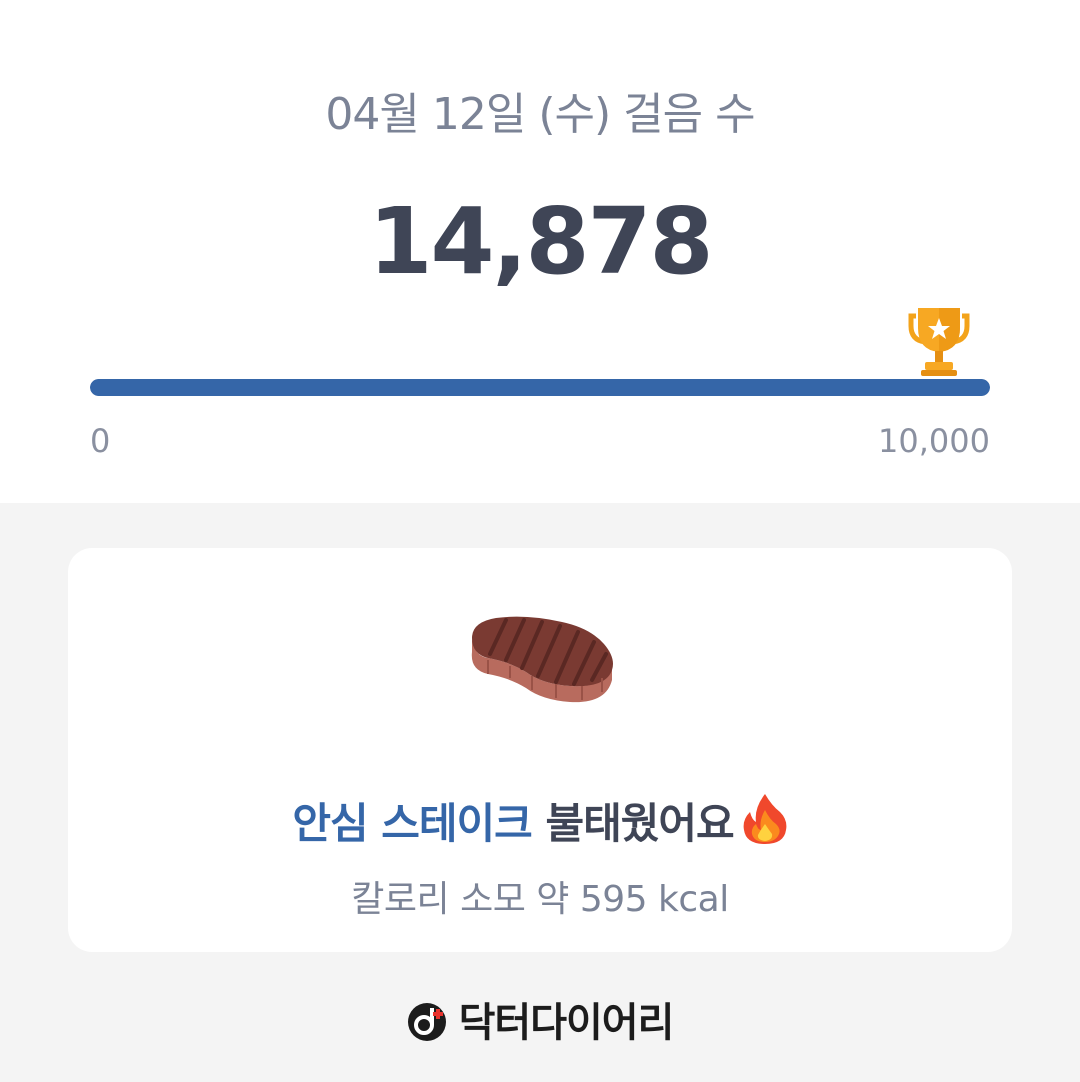 Image resolution: width=1080 pixels, height=1082 pixels. What do you see at coordinates (639, 823) in the screenshot?
I see `burn-text: 불태웠어요` at bounding box center [639, 823].